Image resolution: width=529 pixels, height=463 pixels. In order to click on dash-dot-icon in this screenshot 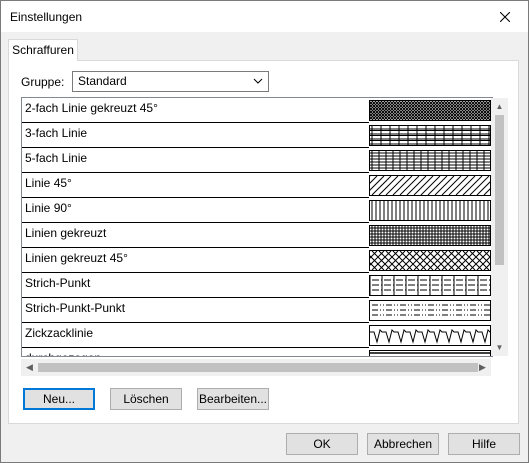, I will do `click(430, 285)`.